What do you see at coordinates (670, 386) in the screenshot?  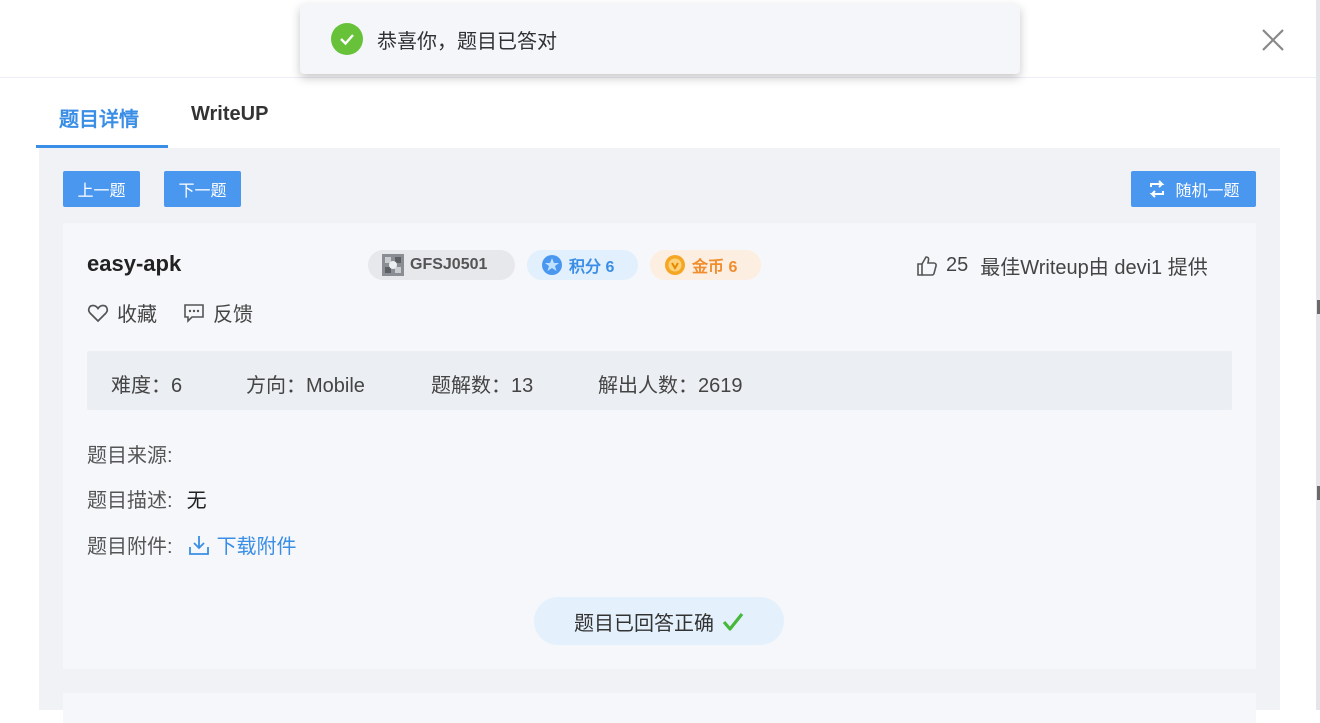 I see `stat-solvers: 解出人数：2619` at bounding box center [670, 386].